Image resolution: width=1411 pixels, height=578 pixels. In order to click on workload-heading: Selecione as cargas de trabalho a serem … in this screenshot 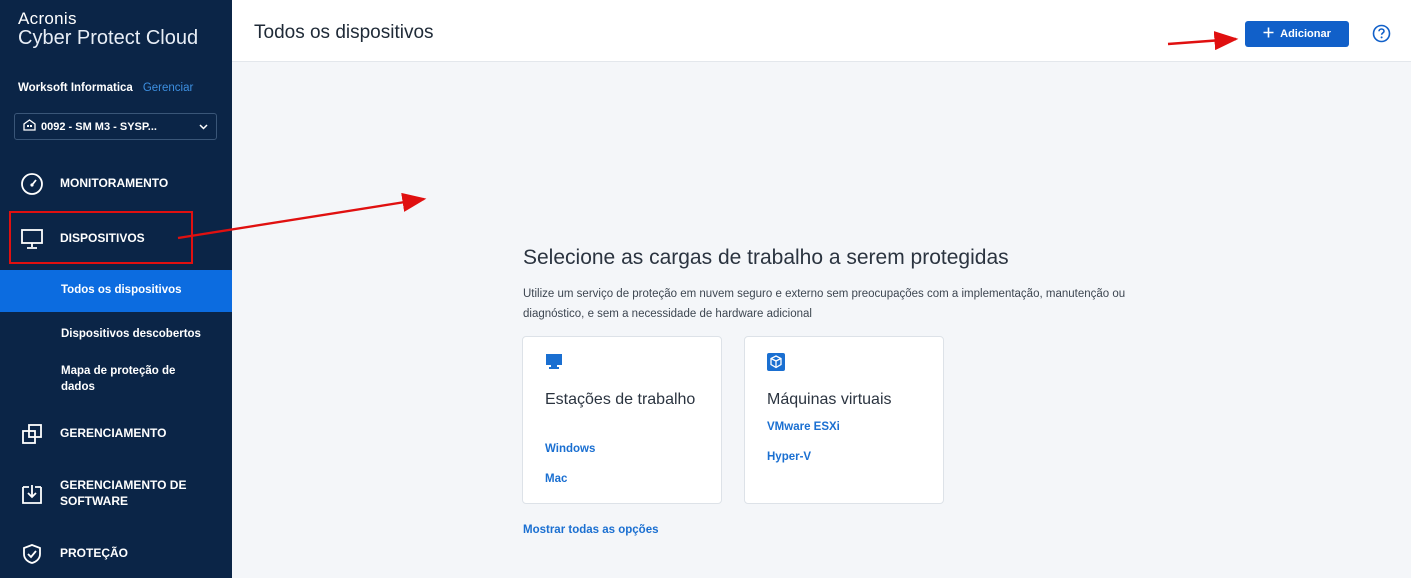, I will do `click(766, 257)`.